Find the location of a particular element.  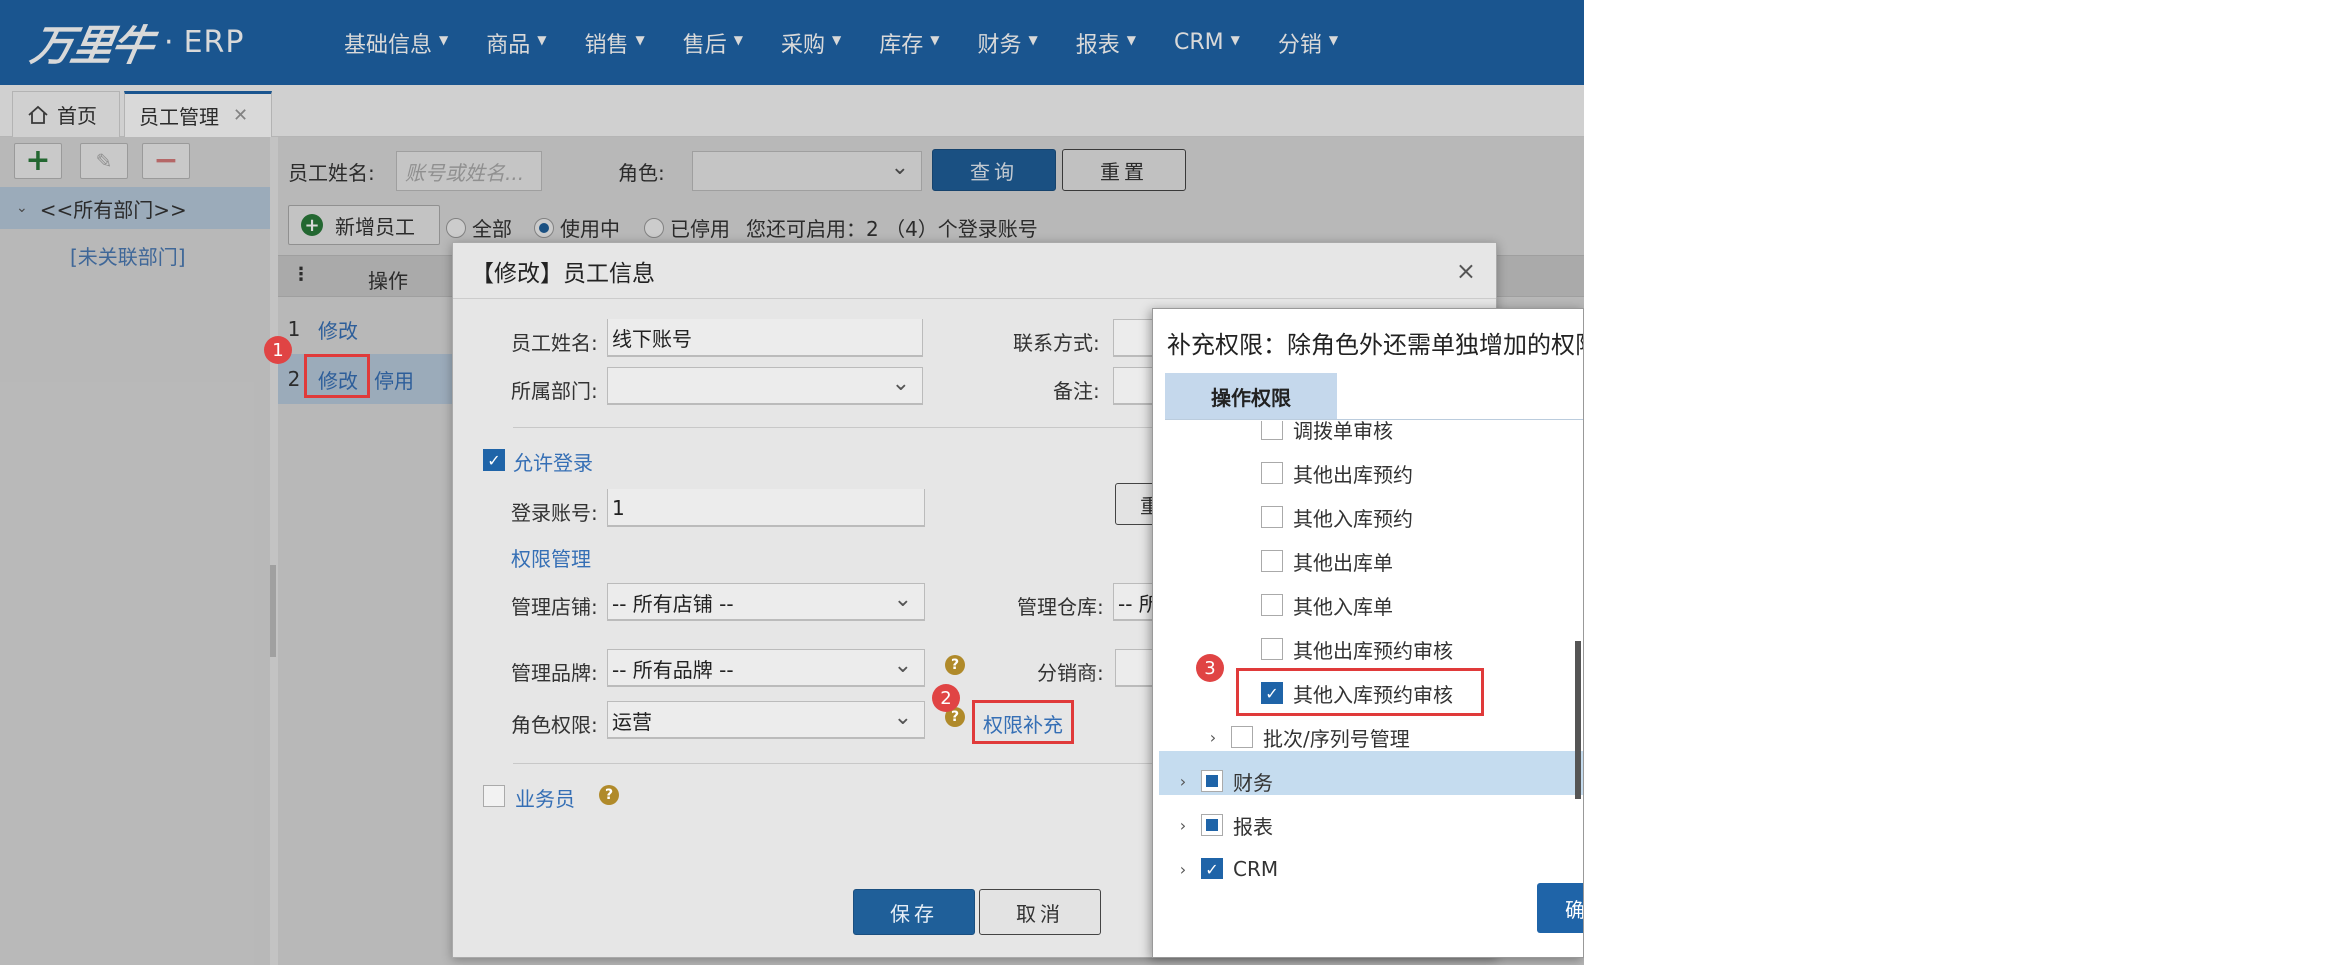

name-label: 员工姓名: is located at coordinates (554, 343).